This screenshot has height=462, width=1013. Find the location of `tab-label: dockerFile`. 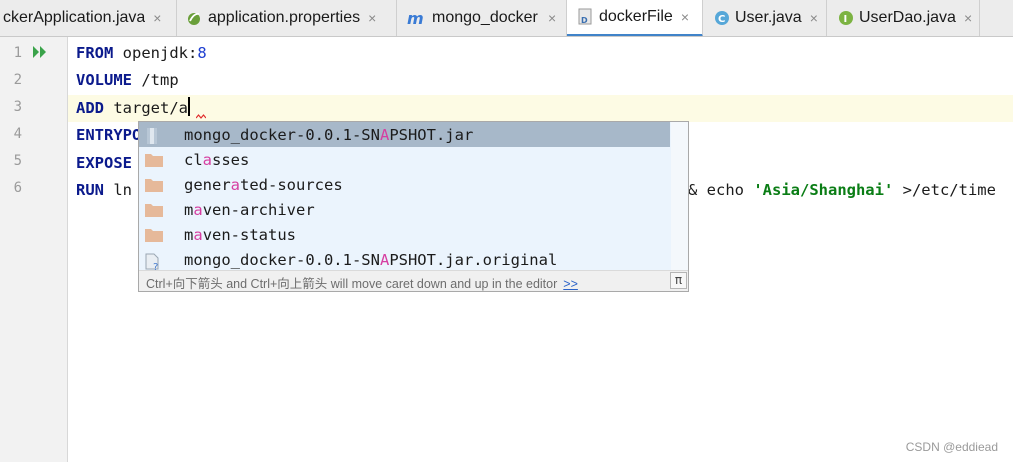

tab-label: dockerFile is located at coordinates (636, 16).